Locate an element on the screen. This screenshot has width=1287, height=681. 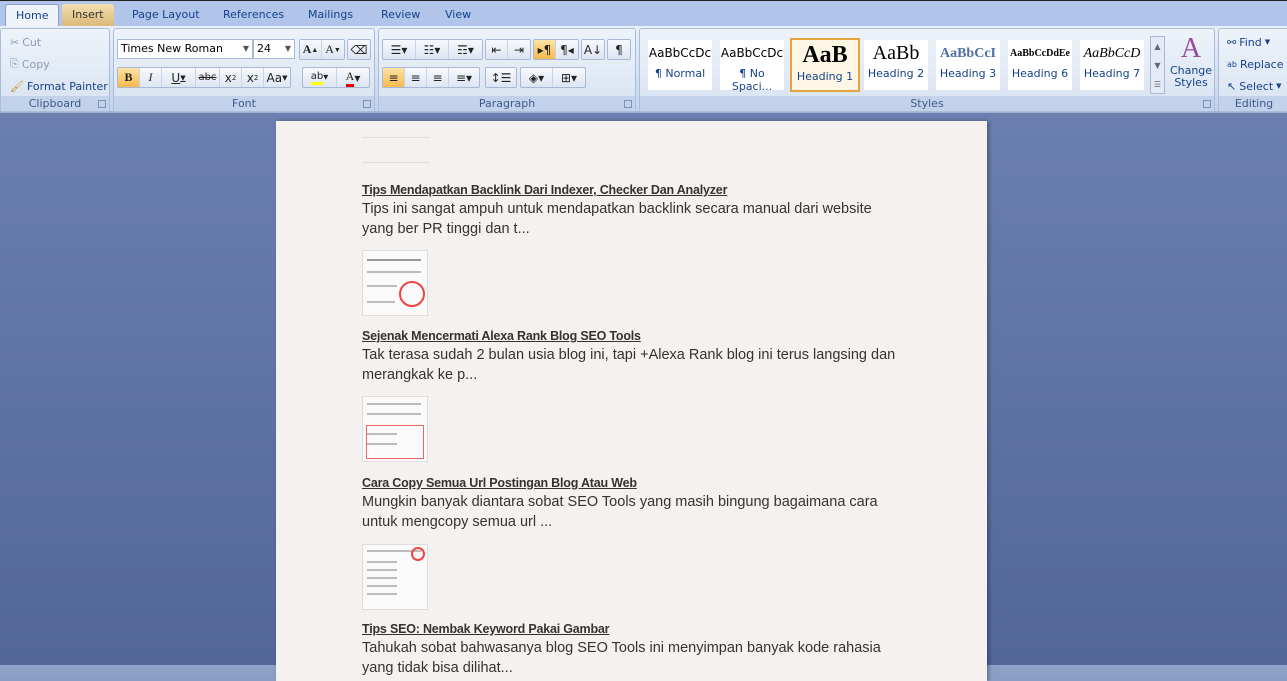
scroll-down-icon: ▼ is located at coordinates (1157, 65).